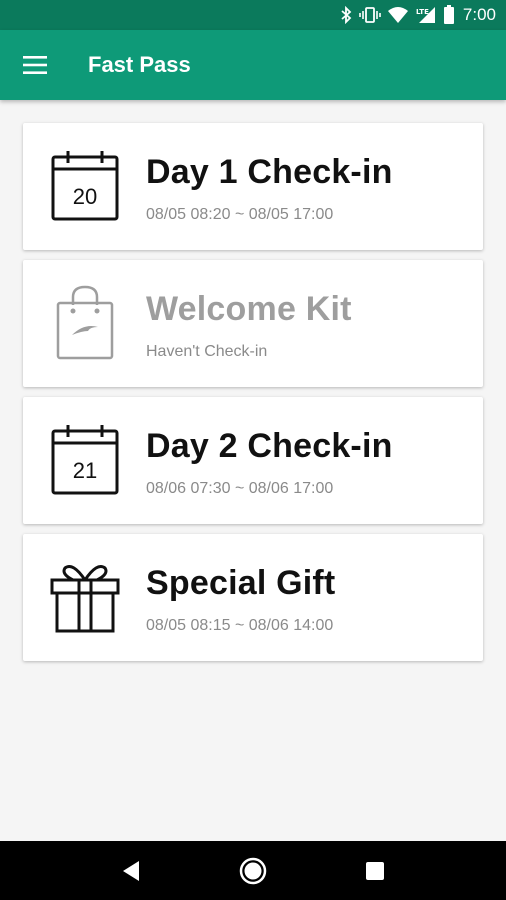 This screenshot has width=506, height=900. Describe the element at coordinates (85, 597) in the screenshot. I see `gift-icon` at that location.